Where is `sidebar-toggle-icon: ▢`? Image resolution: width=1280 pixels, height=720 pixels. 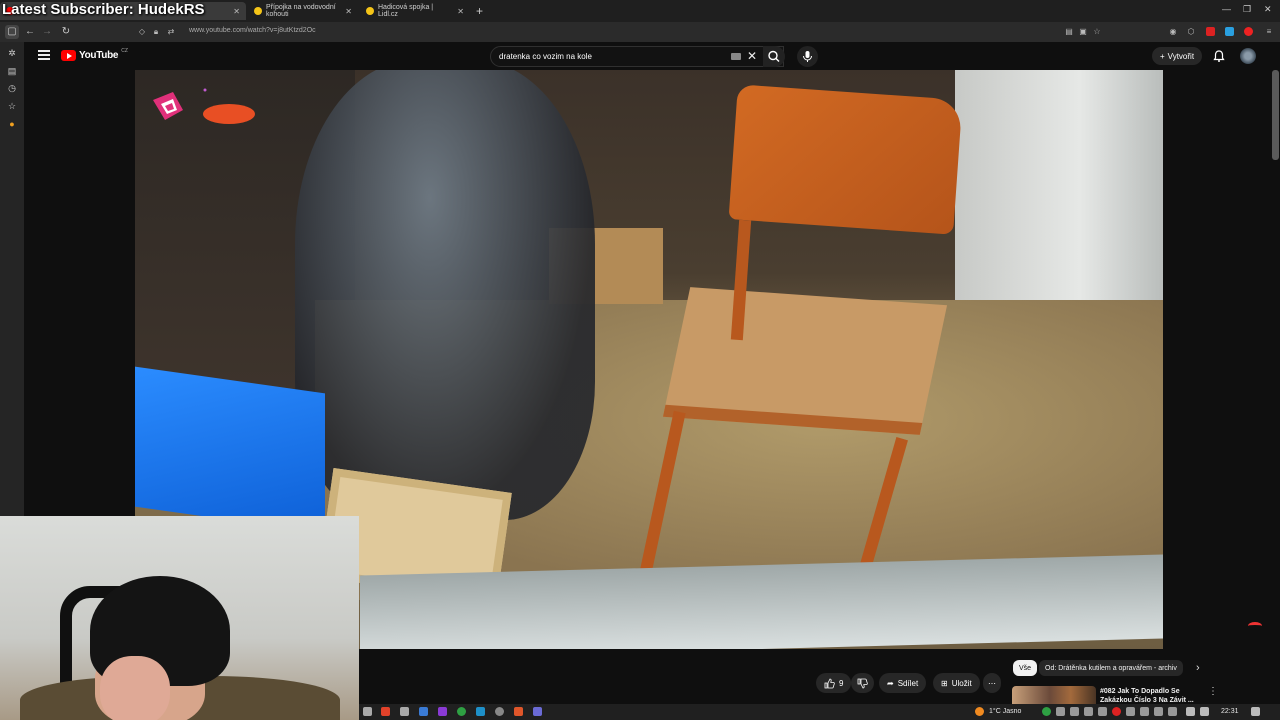 sidebar-toggle-icon: ▢ is located at coordinates (12, 32).